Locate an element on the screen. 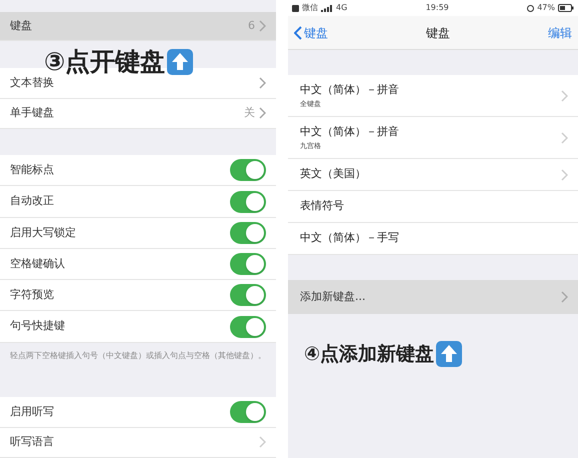 The width and height of the screenshot is (578, 458). nav-title: 键盘 is located at coordinates (438, 33).